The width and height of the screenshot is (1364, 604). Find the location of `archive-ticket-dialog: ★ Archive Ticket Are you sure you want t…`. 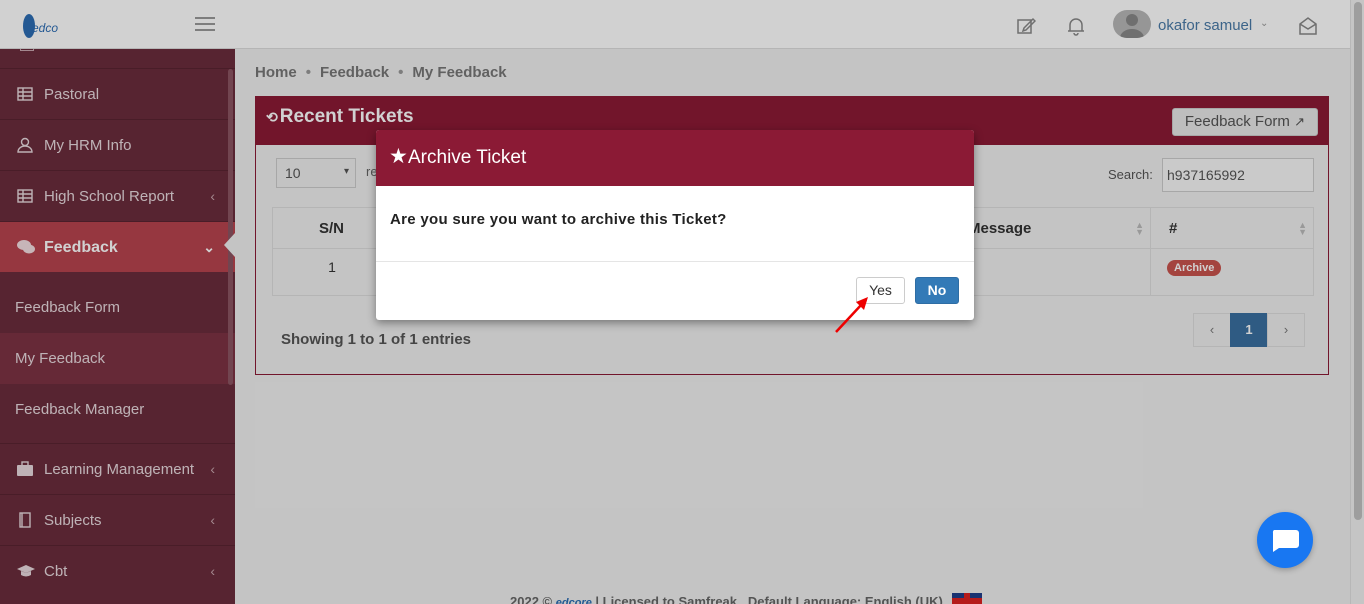

archive-ticket-dialog: ★ Archive Ticket Are you sure you want t… is located at coordinates (675, 225).